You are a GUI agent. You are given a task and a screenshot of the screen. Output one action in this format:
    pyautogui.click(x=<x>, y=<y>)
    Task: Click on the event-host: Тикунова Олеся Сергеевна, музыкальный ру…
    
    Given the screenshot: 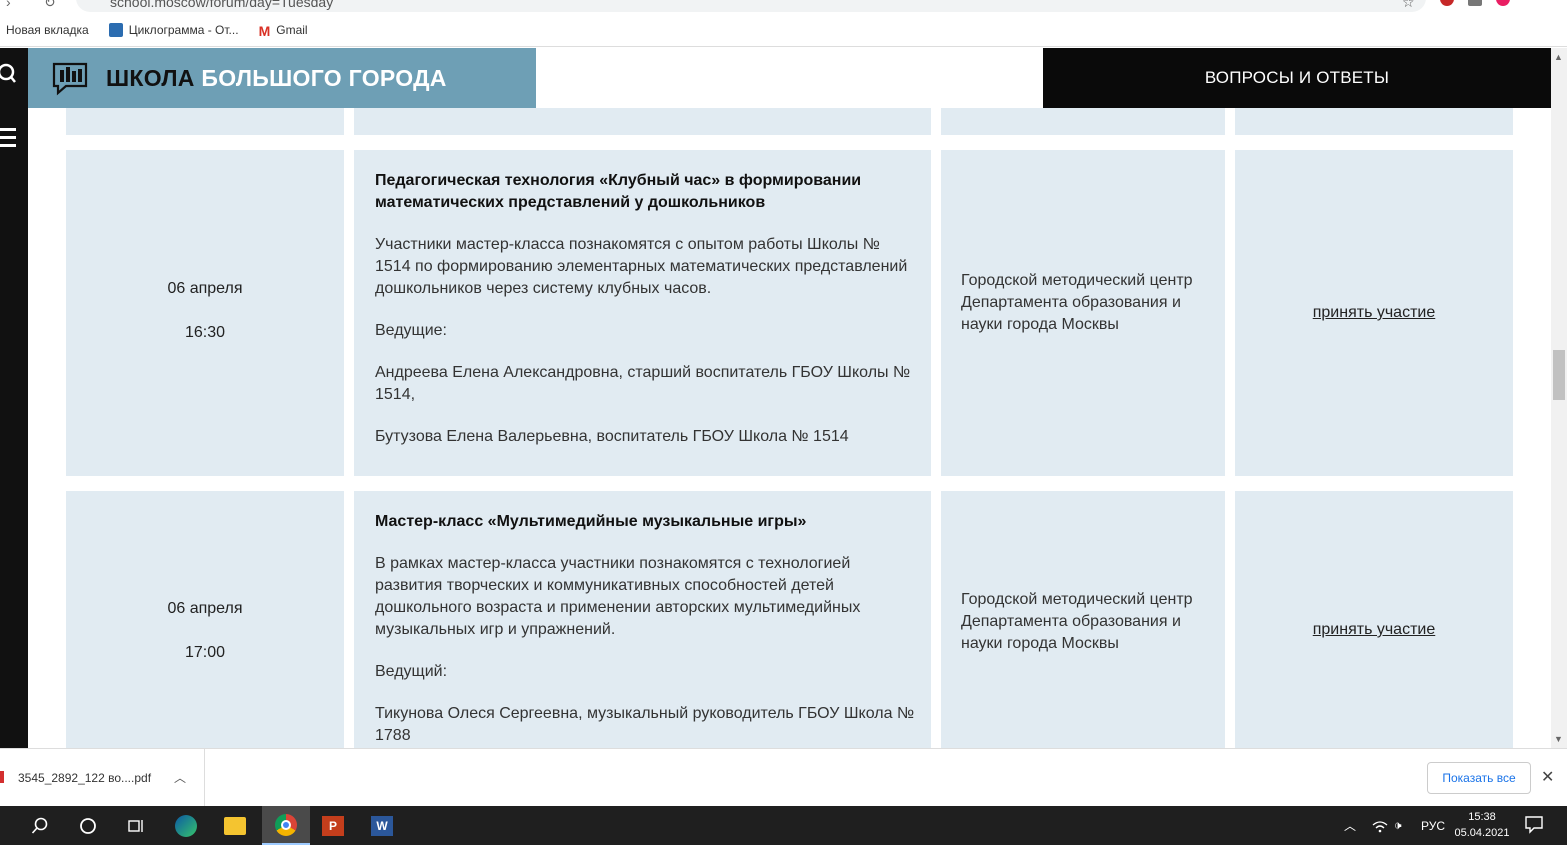 What is the action you would take?
    pyautogui.click(x=645, y=724)
    